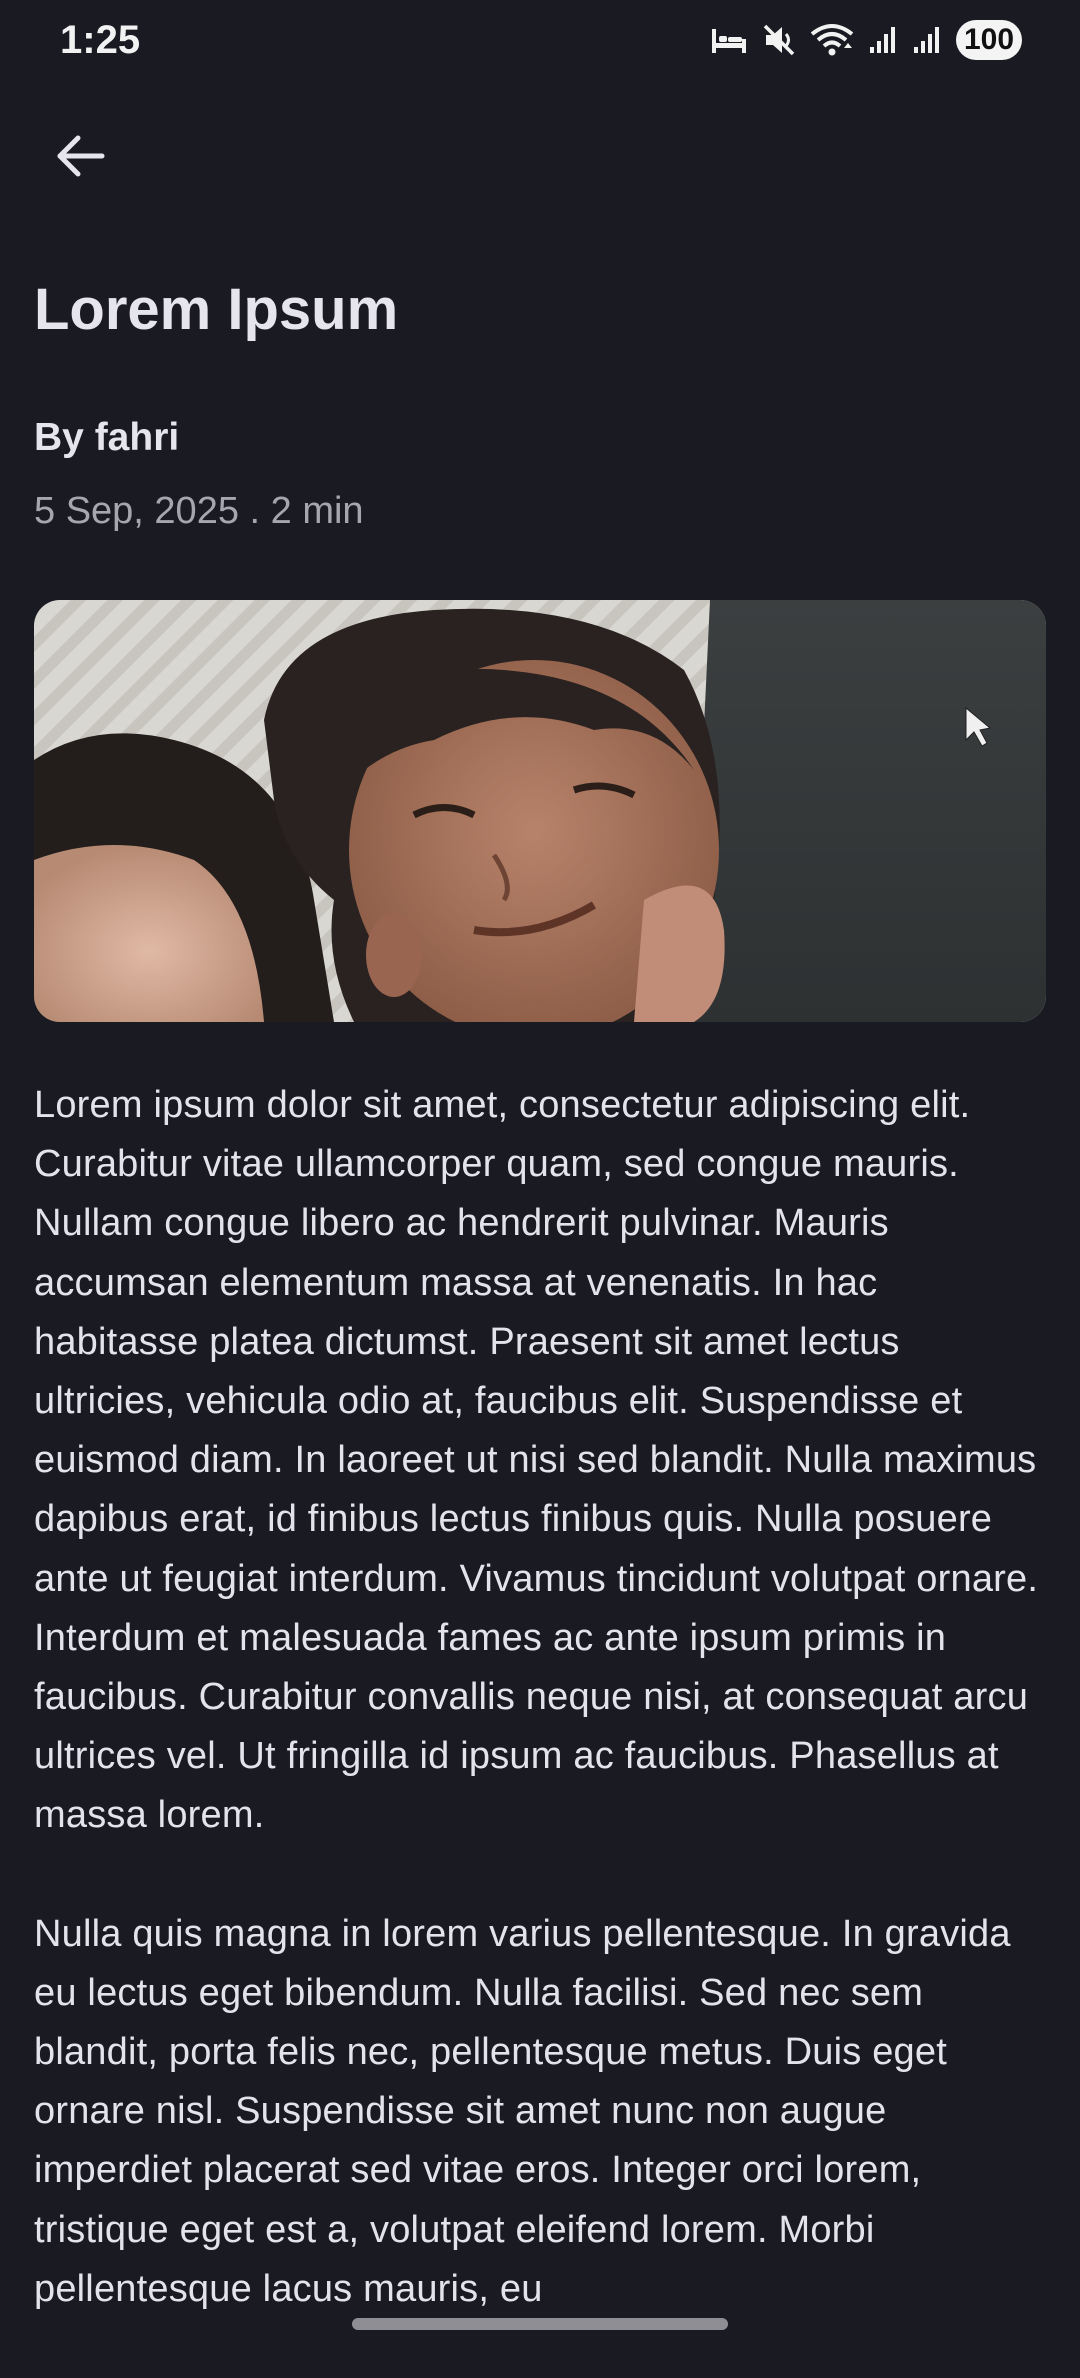  I want to click on battery-indicator: 100, so click(989, 40).